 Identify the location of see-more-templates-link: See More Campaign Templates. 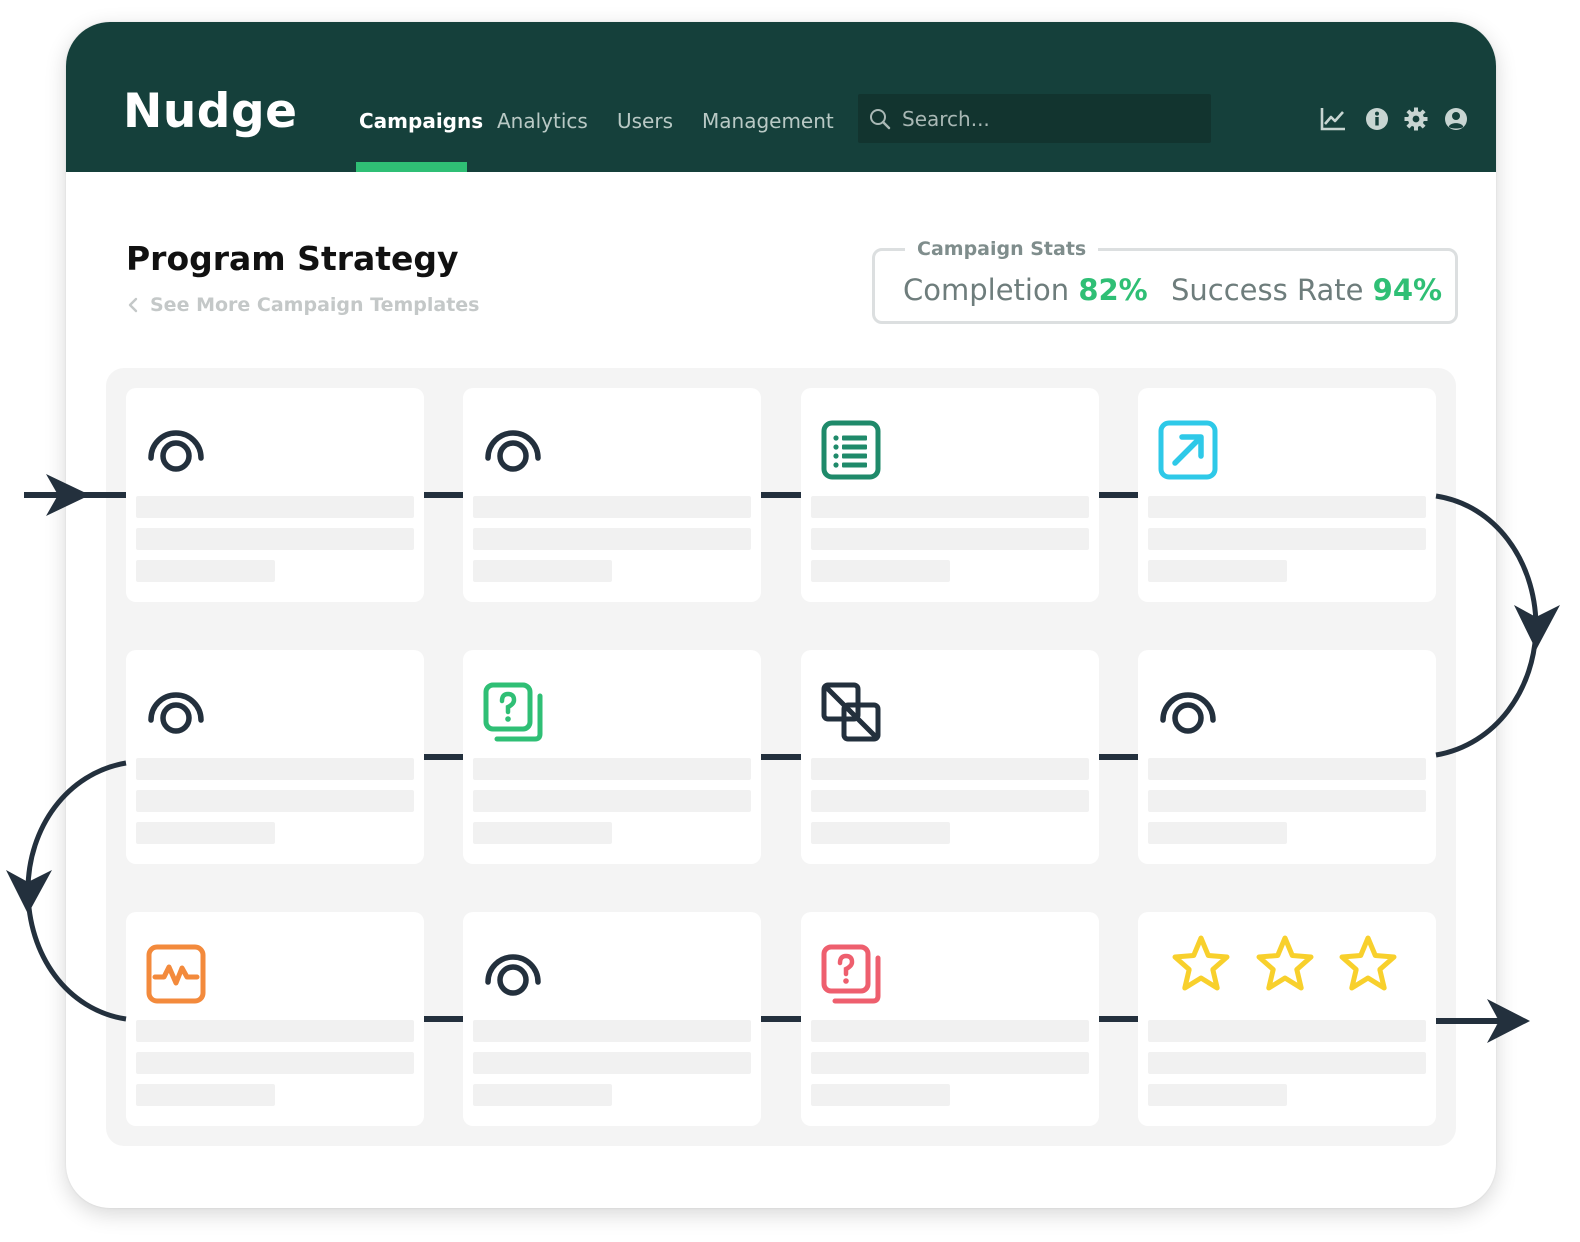
(301, 305).